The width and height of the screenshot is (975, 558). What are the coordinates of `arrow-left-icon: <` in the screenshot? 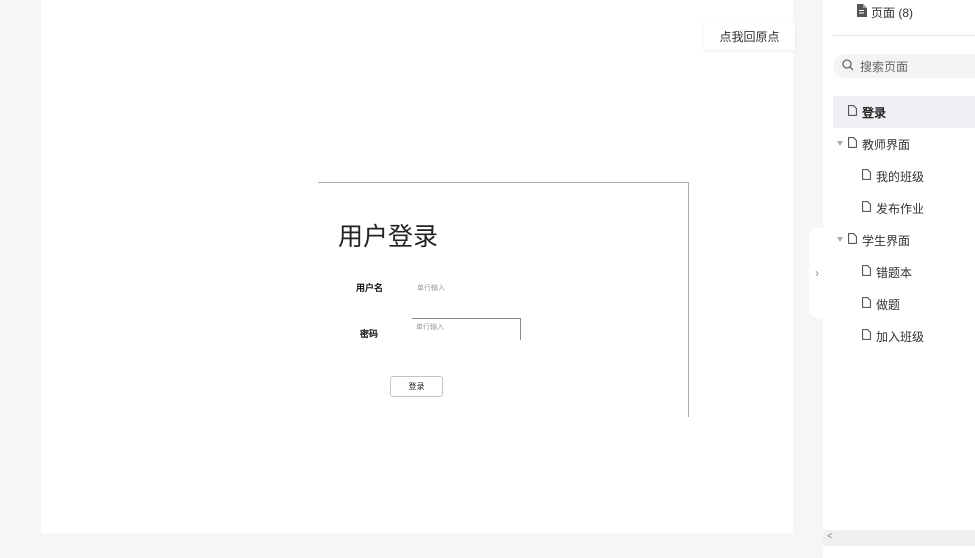 It's located at (830, 536).